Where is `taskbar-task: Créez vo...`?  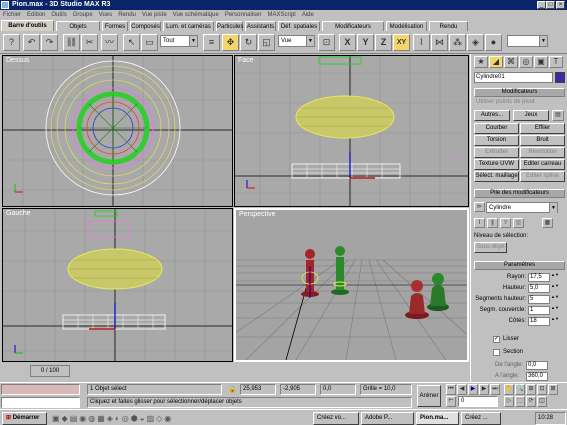
taskbar-task: Créez vo... is located at coordinates (336, 418).